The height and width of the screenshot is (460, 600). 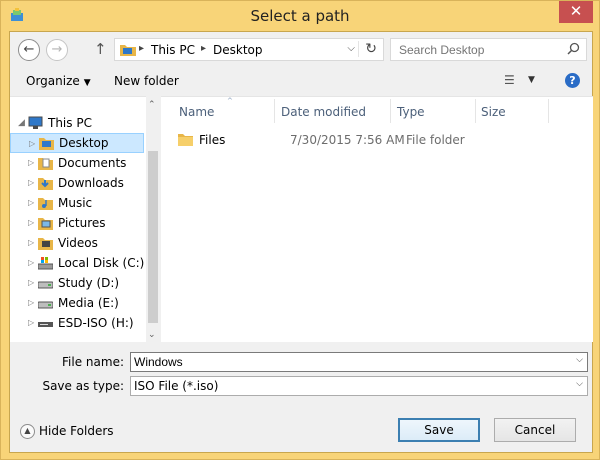 I want to click on close-button: ✕, so click(x=576, y=12).